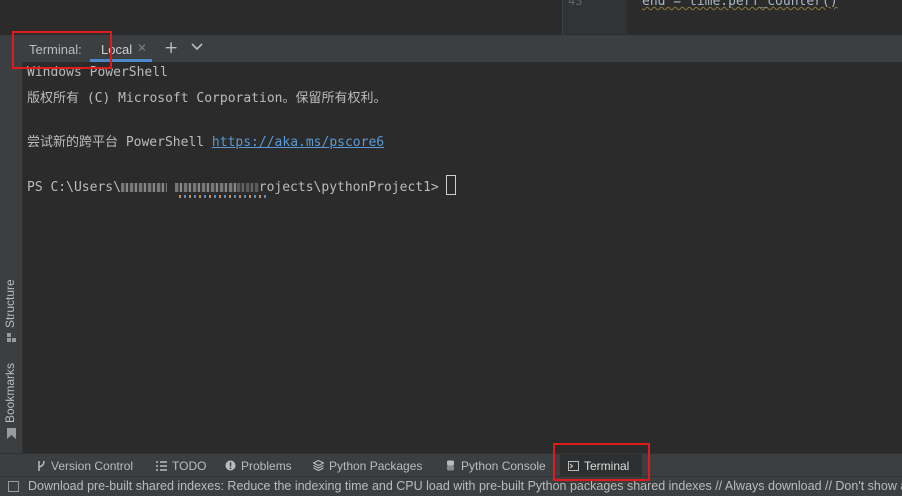 Image resolution: width=902 pixels, height=496 pixels. I want to click on line-number: 43, so click(575, 4).